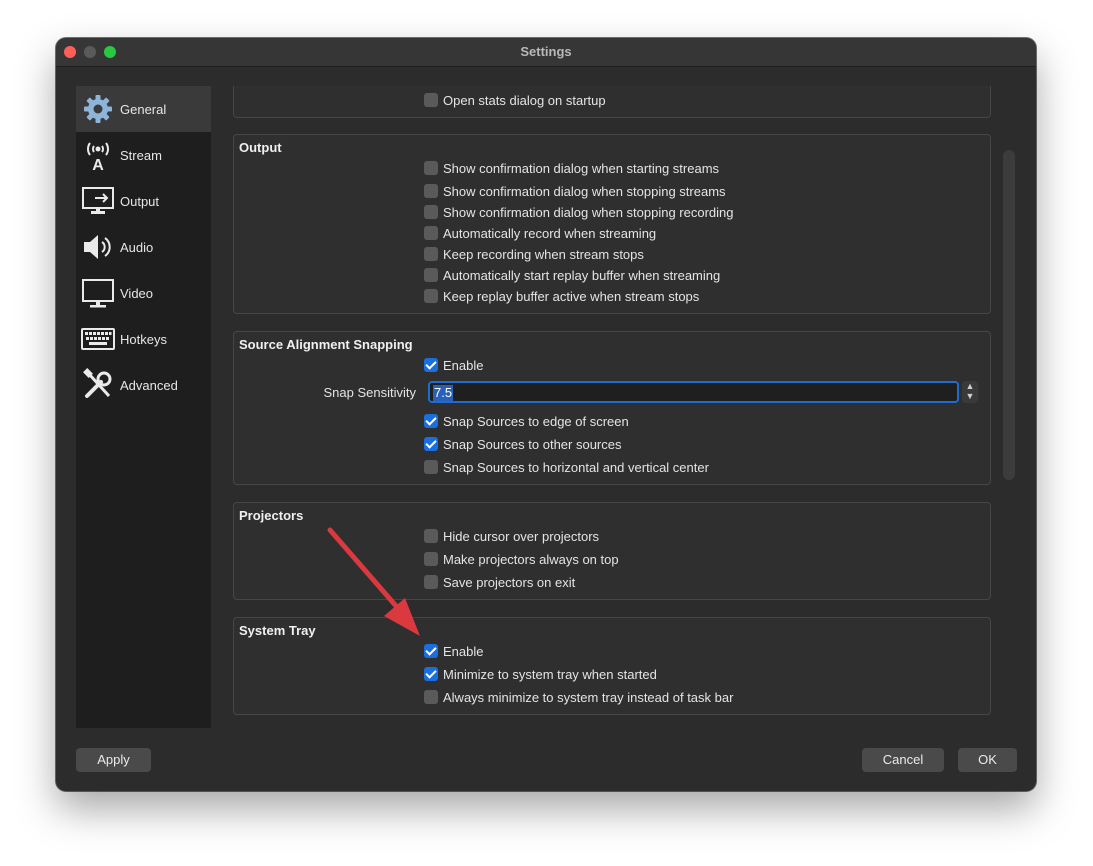 The width and height of the screenshot is (1093, 866). Describe the element at coordinates (521, 536) in the screenshot. I see `option-label: Hide cursor over projectors` at that location.